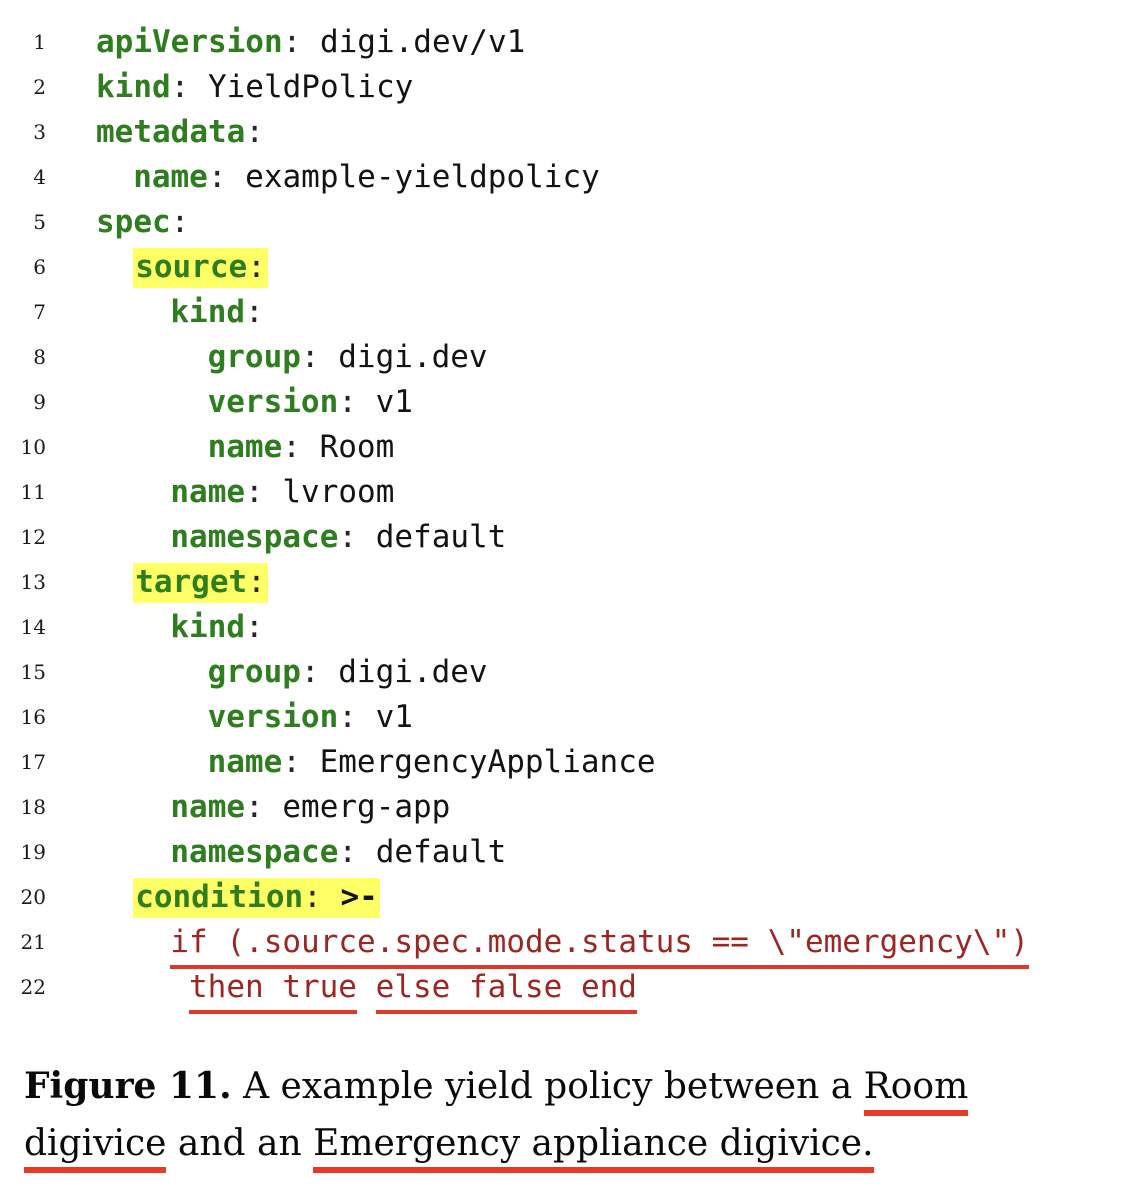 This screenshot has height=1184, width=1122. What do you see at coordinates (357, 447) in the screenshot?
I see `yaml-value: Room` at bounding box center [357, 447].